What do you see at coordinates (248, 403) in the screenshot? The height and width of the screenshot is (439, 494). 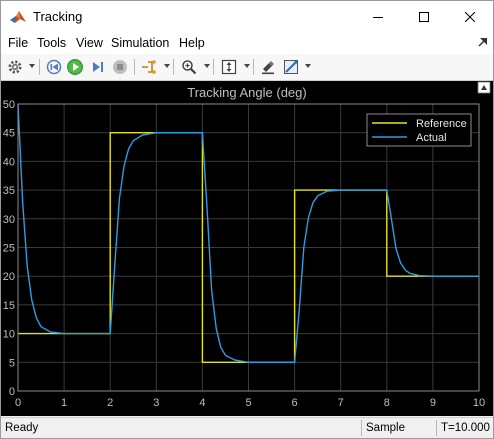 I see `x-tick-label: 5` at bounding box center [248, 403].